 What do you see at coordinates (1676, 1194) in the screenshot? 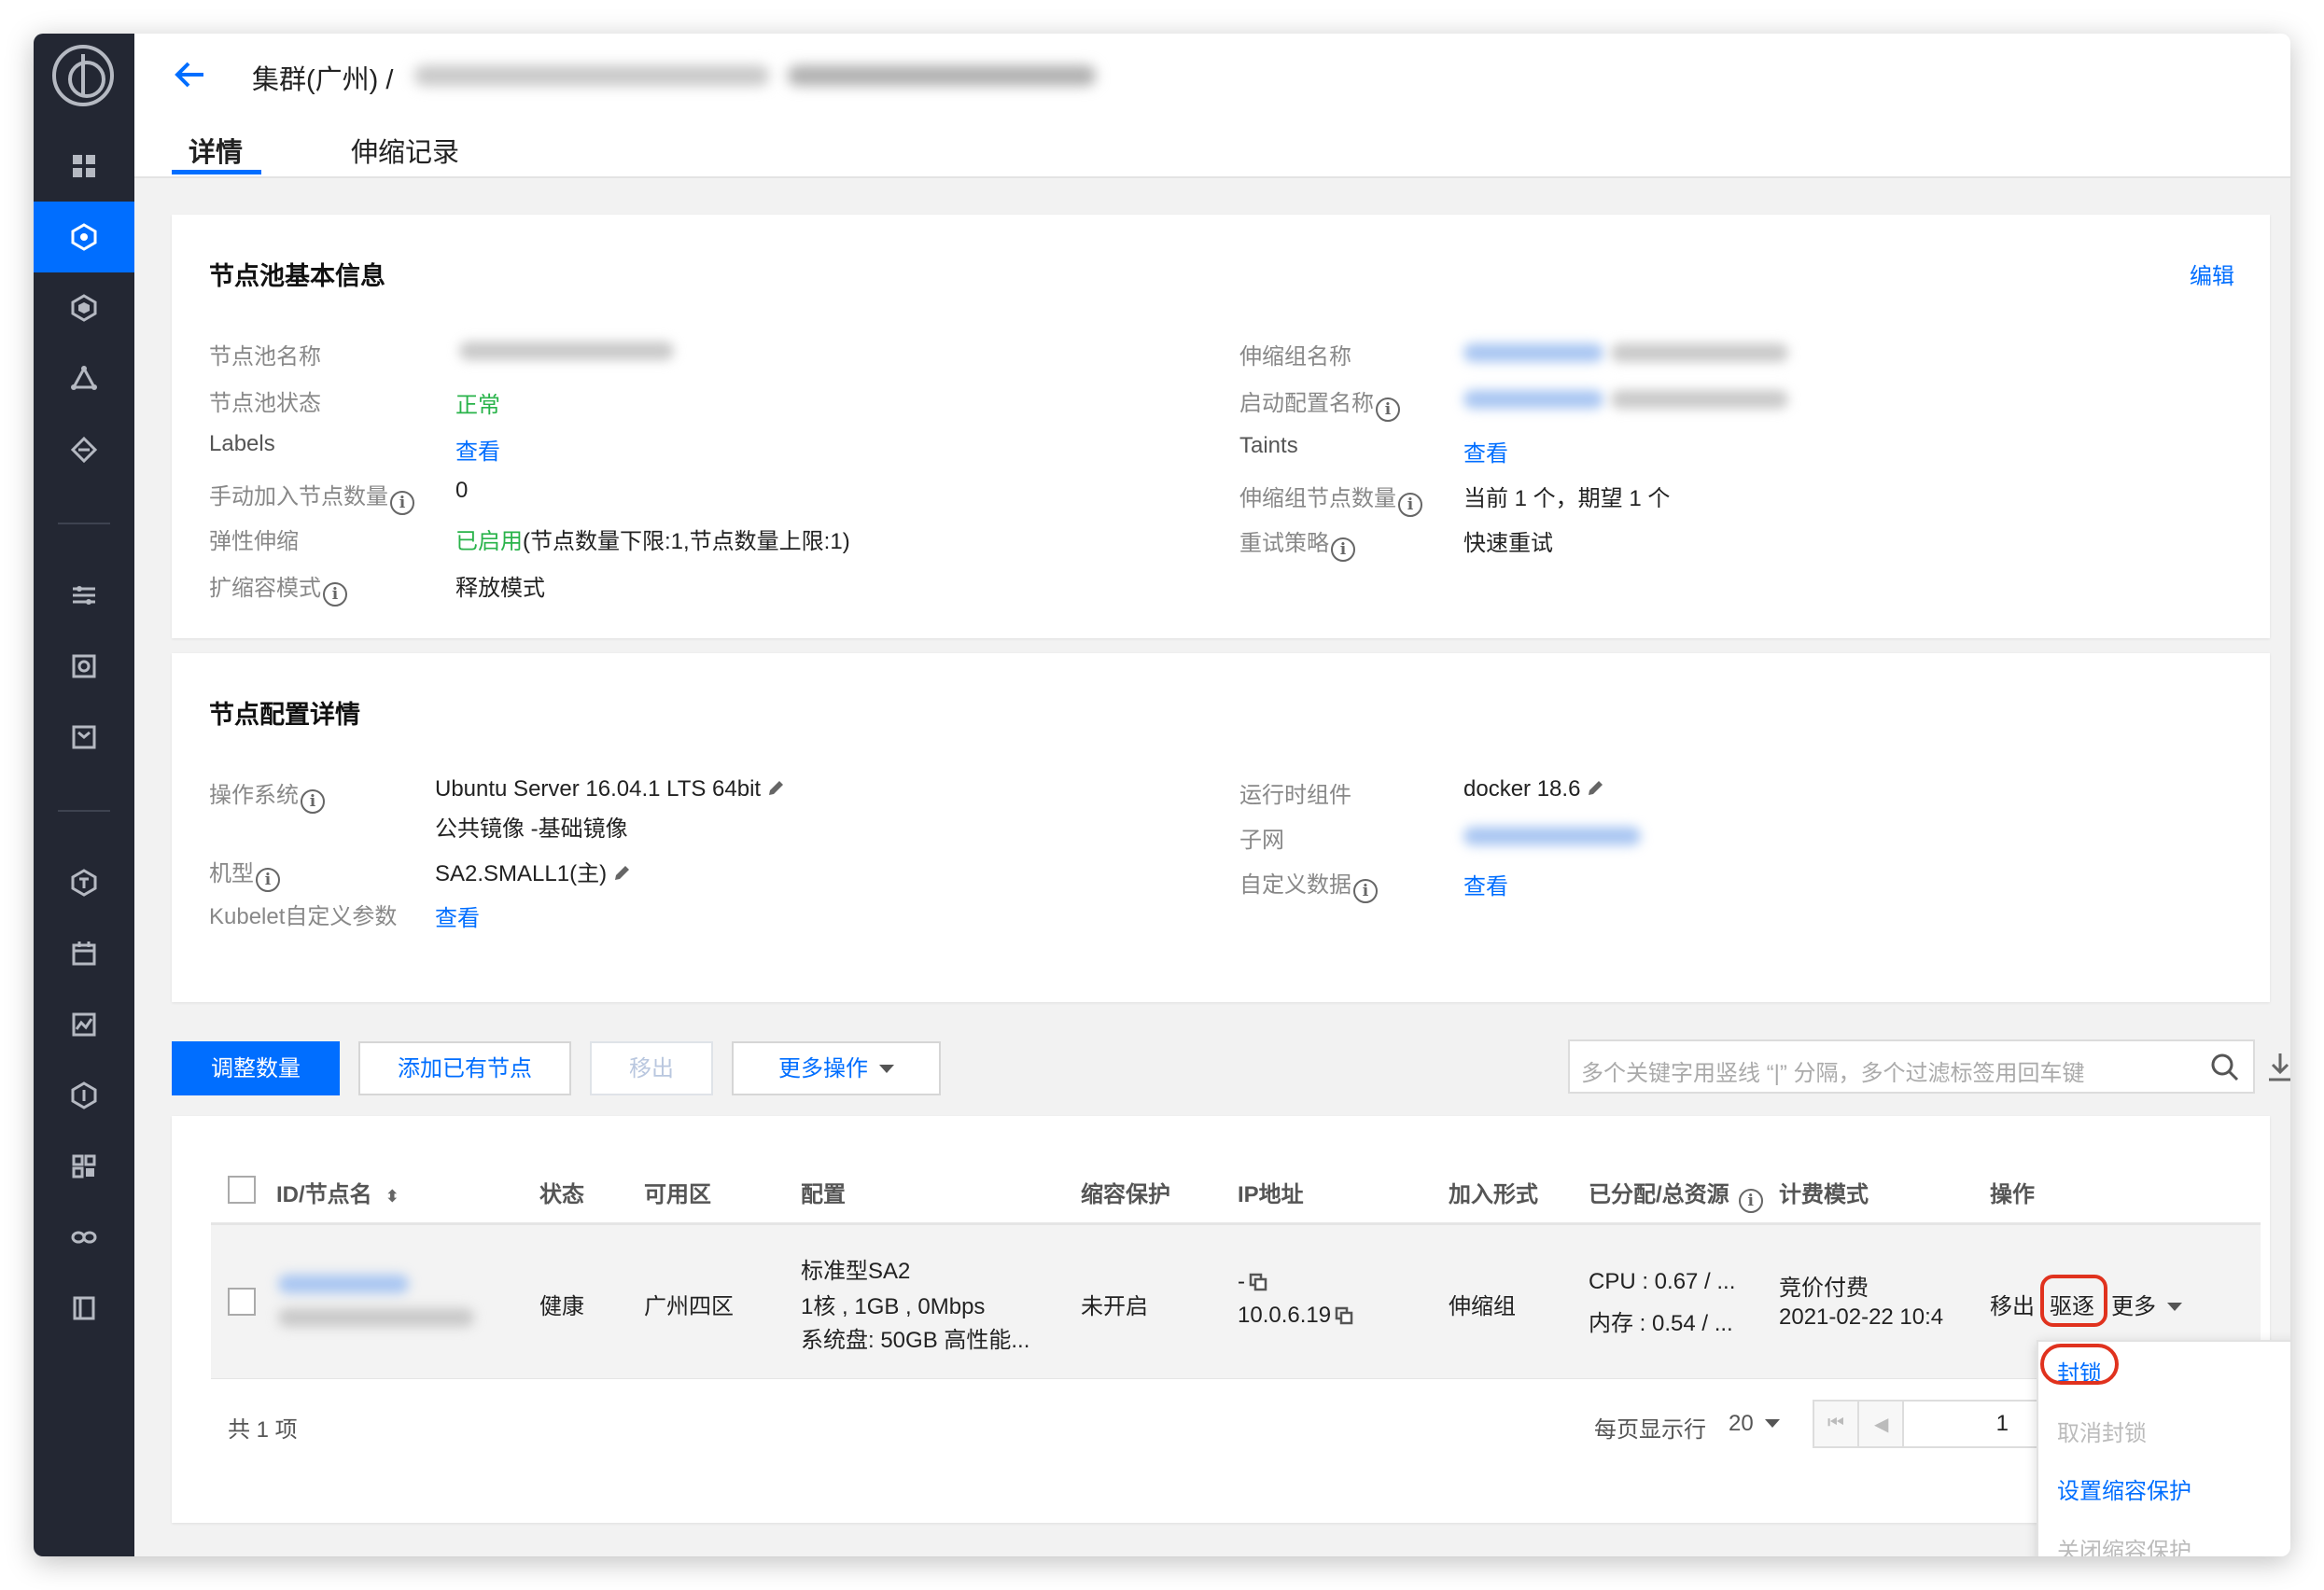
I see `col-resources: 已分配/总资源 i` at bounding box center [1676, 1194].